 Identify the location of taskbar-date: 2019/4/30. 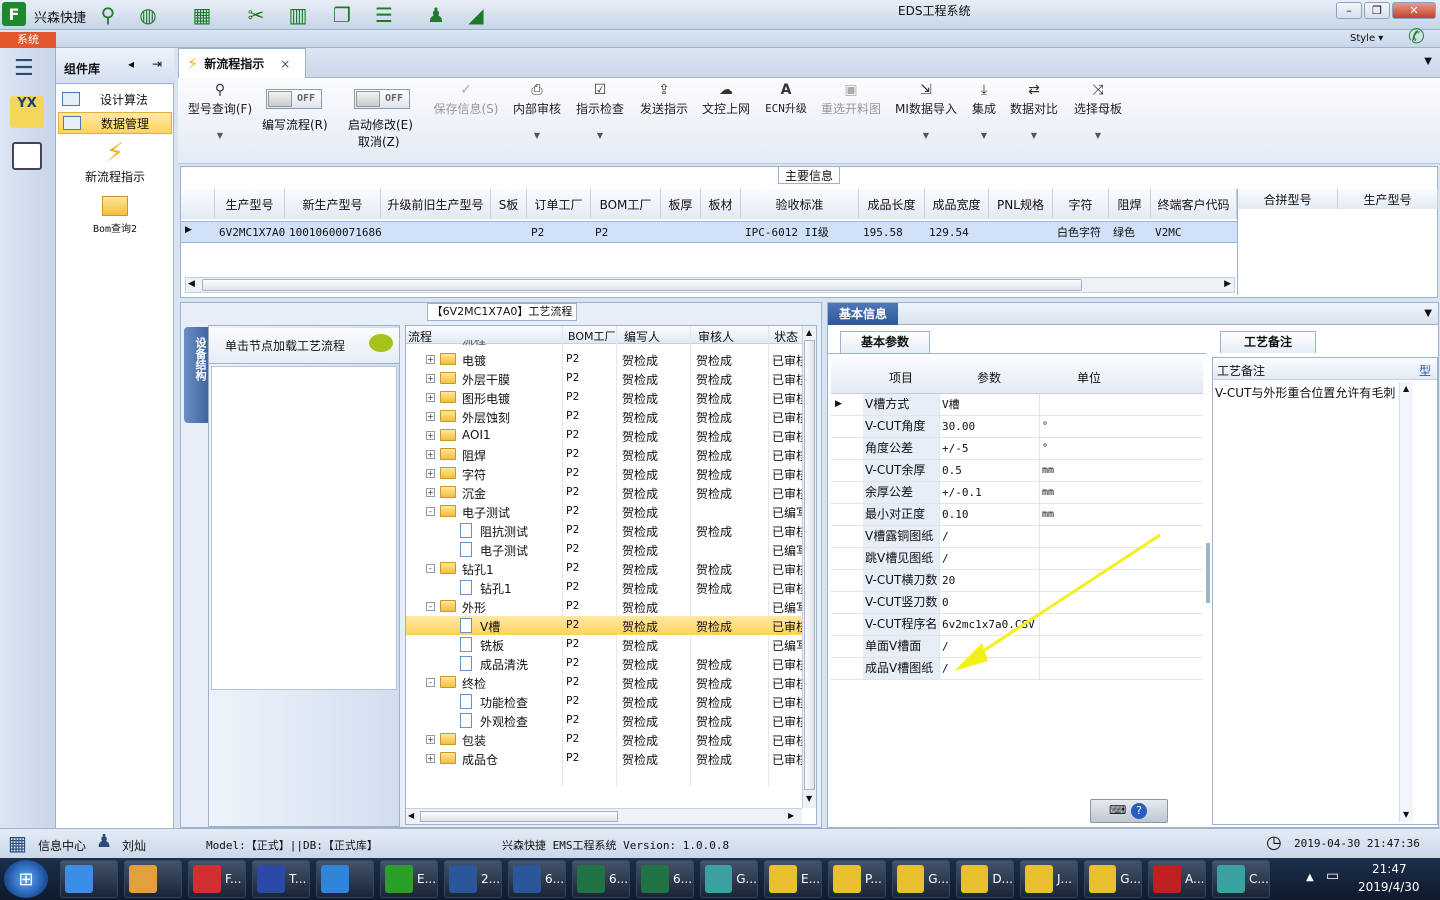
(1389, 887).